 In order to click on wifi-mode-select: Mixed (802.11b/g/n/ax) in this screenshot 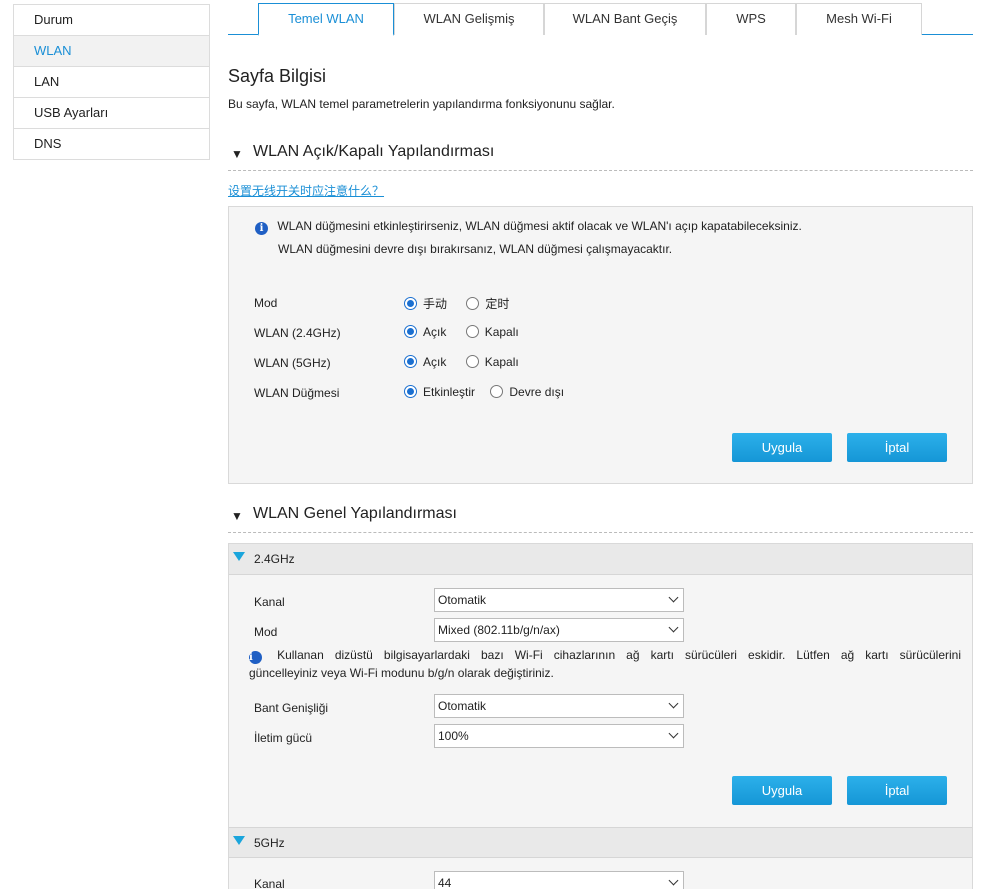, I will do `click(559, 630)`.